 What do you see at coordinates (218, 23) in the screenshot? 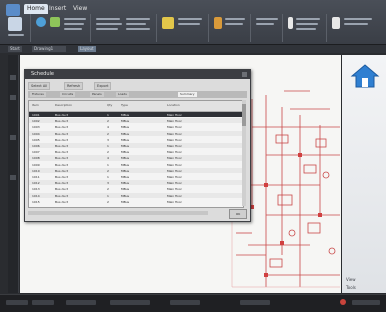
I see `layers-icon` at bounding box center [218, 23].